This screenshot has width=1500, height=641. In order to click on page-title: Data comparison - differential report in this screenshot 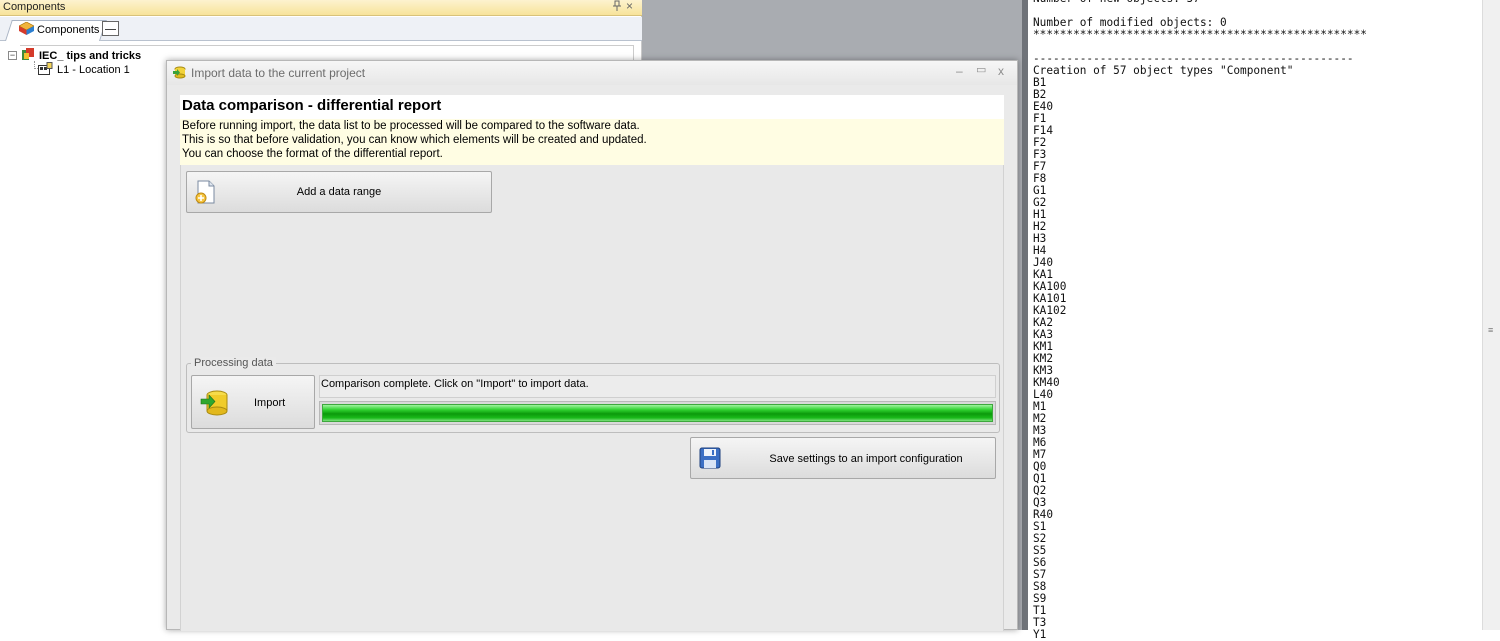, I will do `click(312, 105)`.